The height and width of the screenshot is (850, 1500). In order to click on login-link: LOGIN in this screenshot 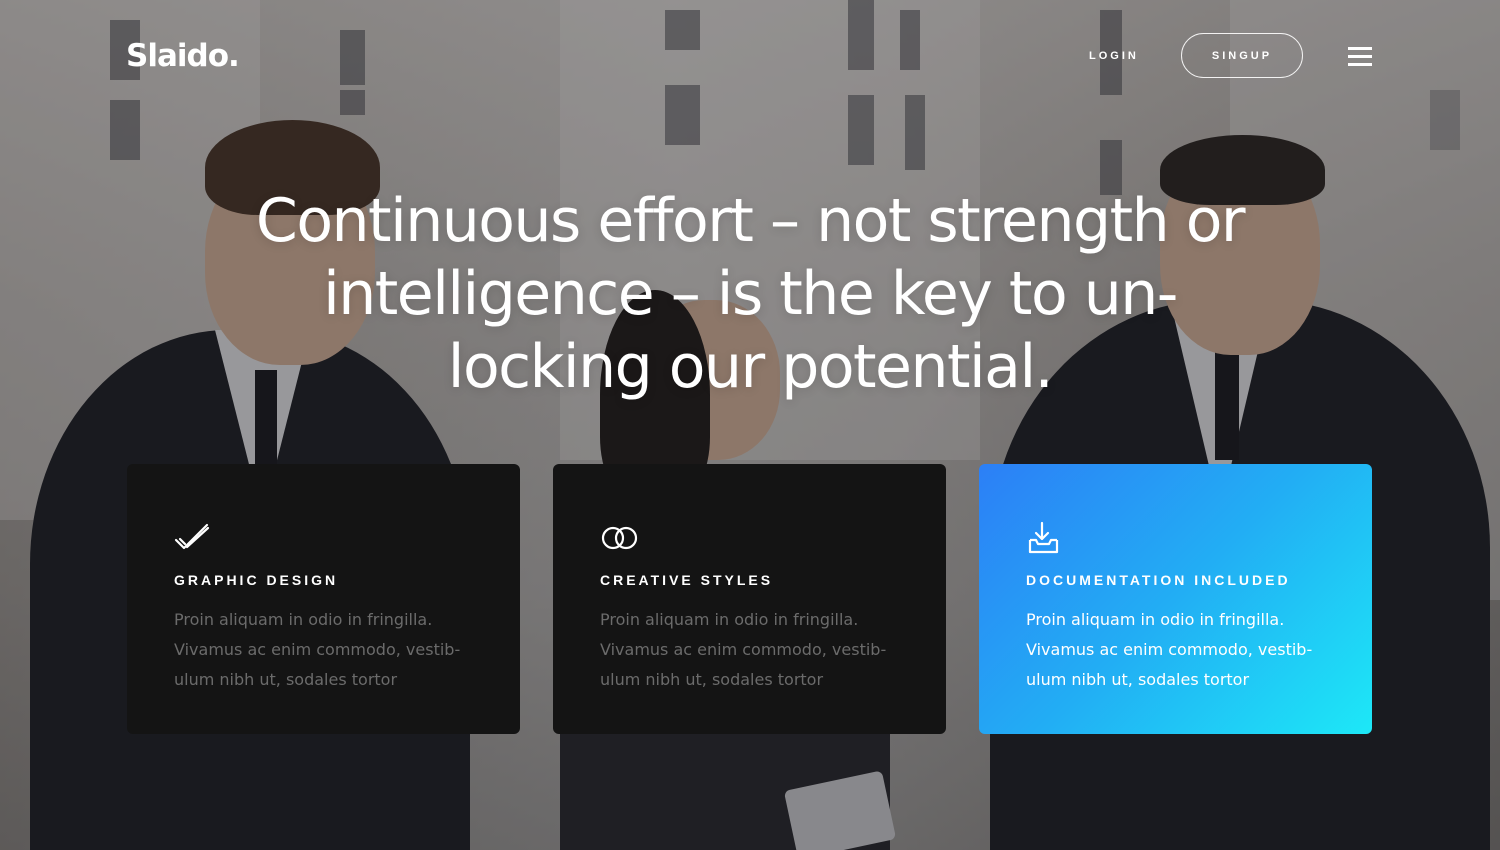, I will do `click(1114, 56)`.